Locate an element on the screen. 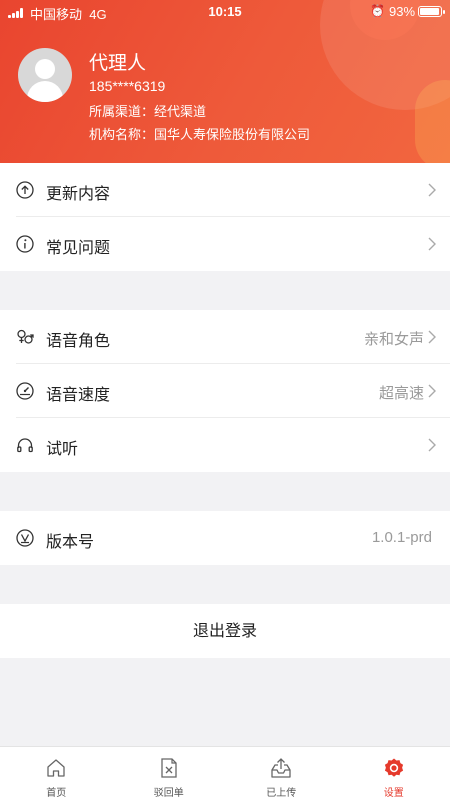 Image resolution: width=450 pixels, height=800 pixels. tab-rejected: 驳回单 is located at coordinates (169, 773).